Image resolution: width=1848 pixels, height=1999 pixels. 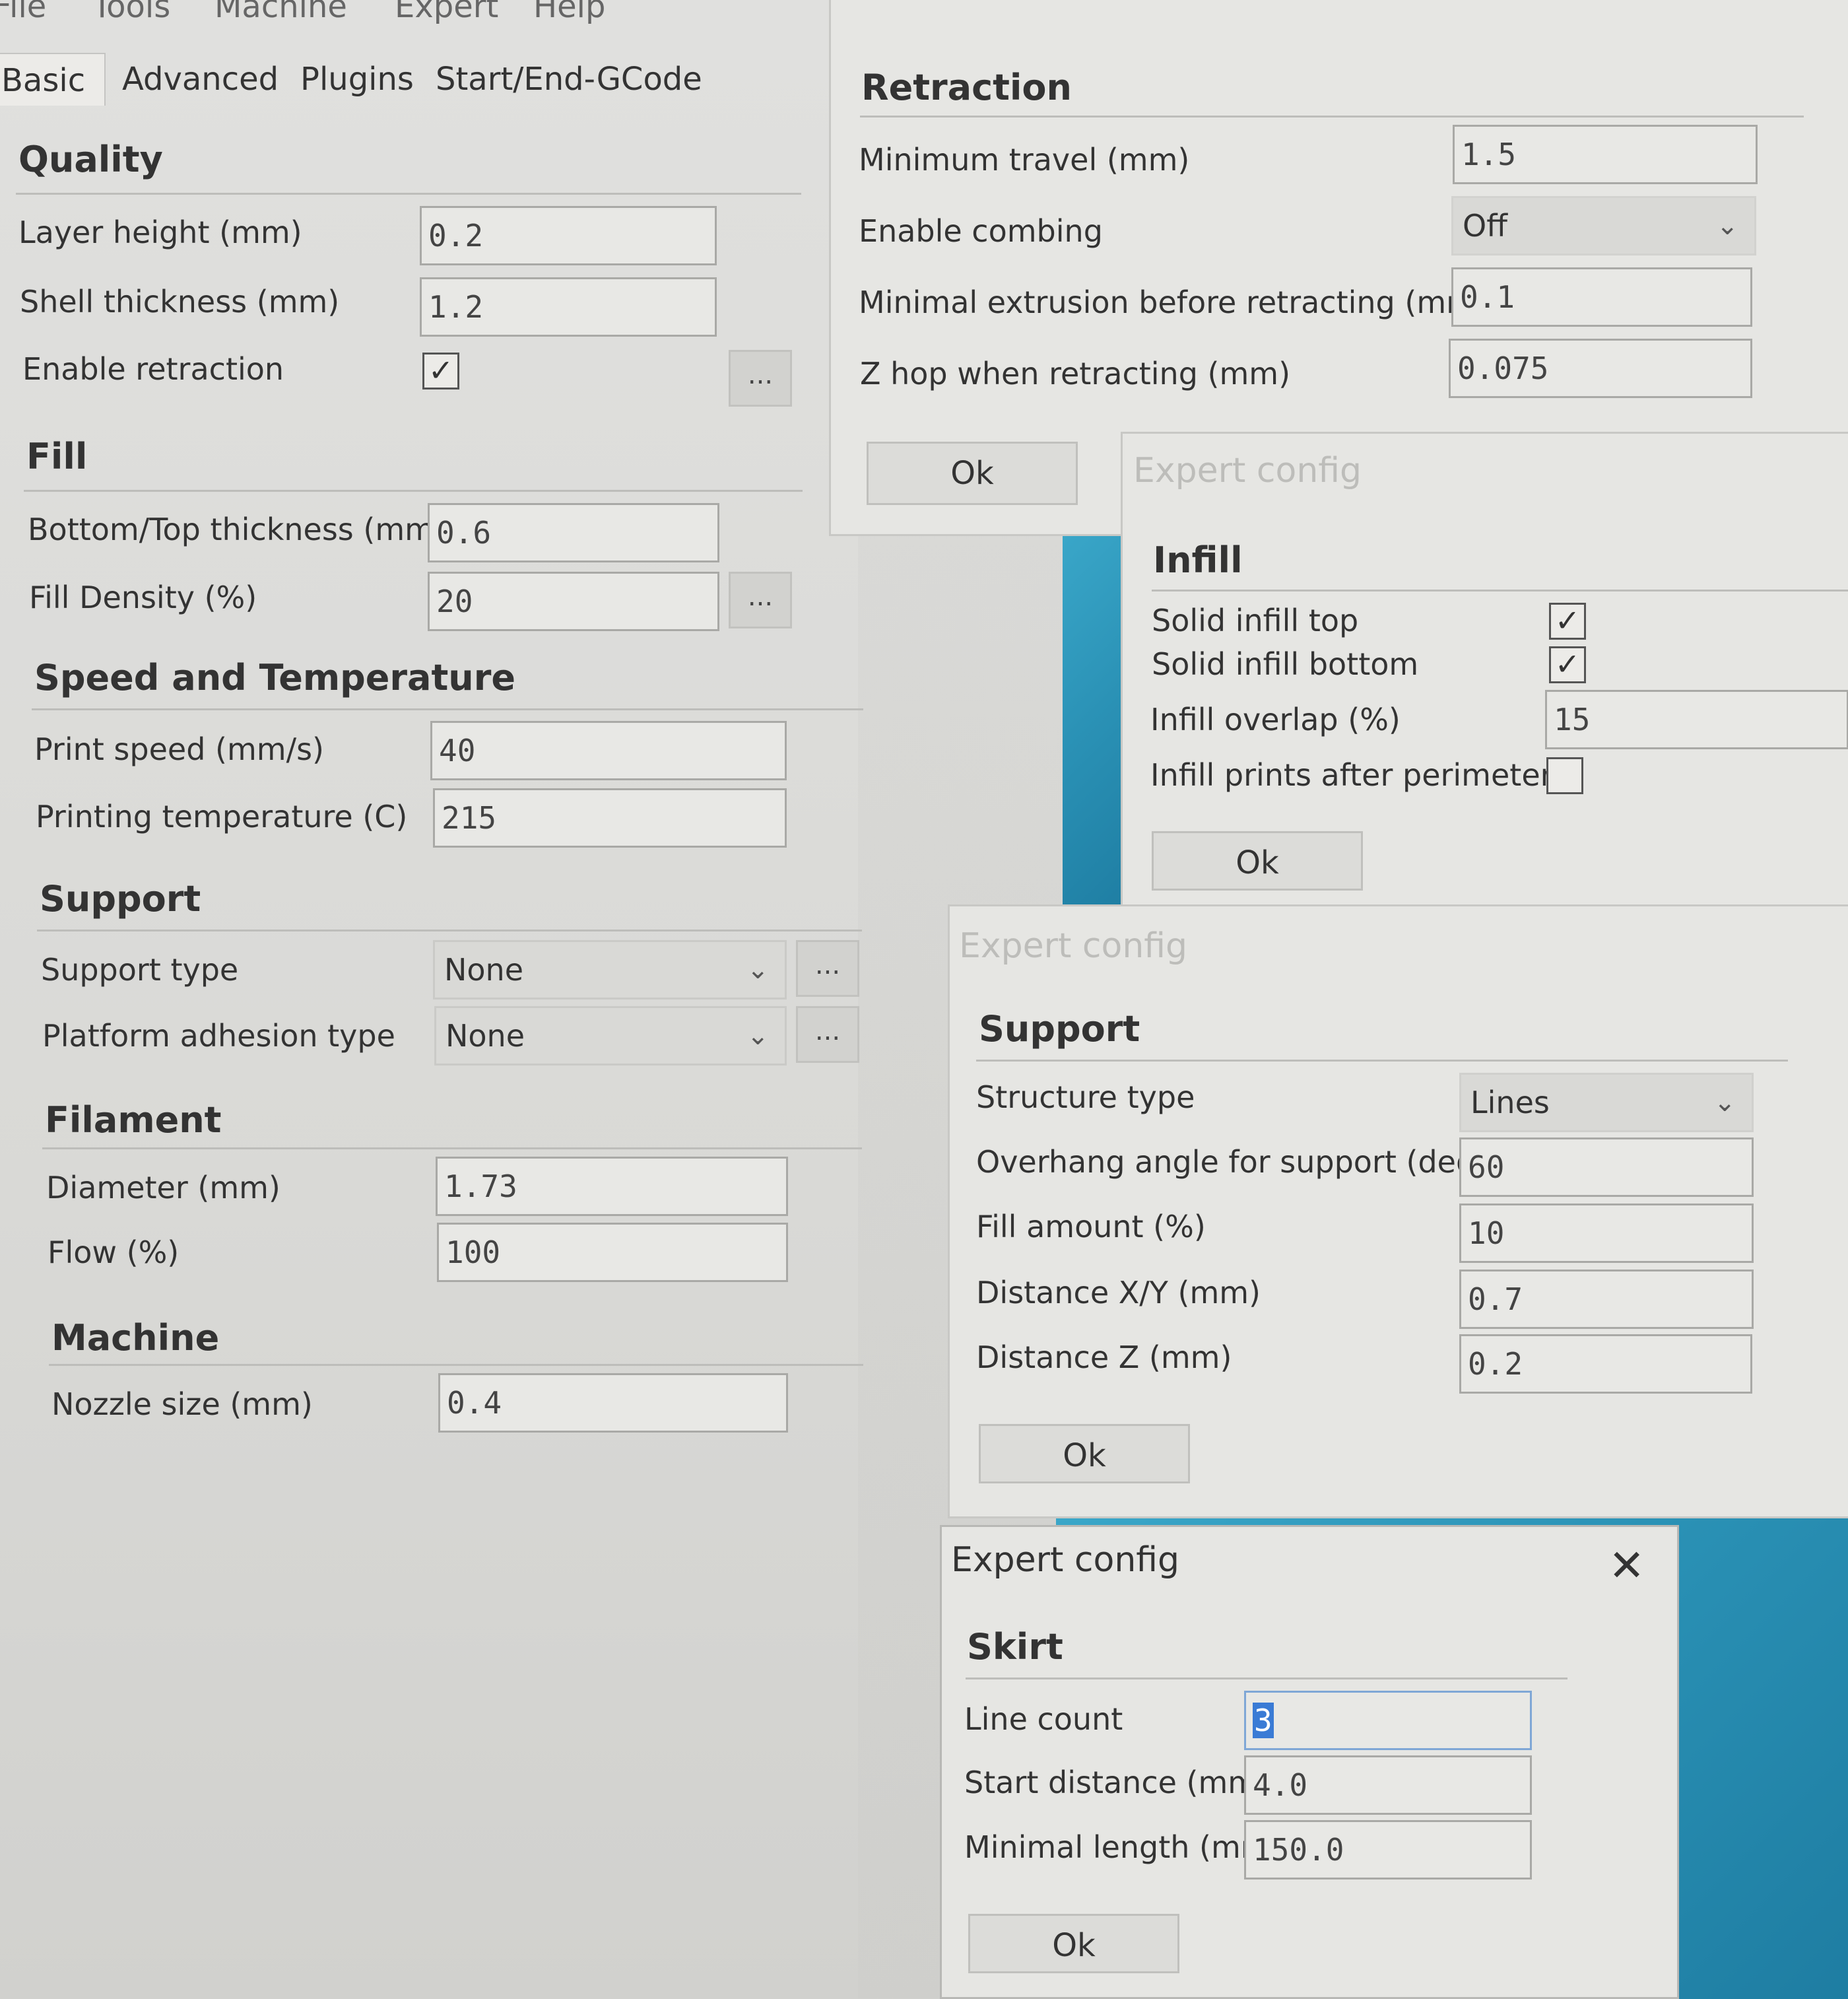 What do you see at coordinates (133, 1120) in the screenshot?
I see `section-filament-title: Filament` at bounding box center [133, 1120].